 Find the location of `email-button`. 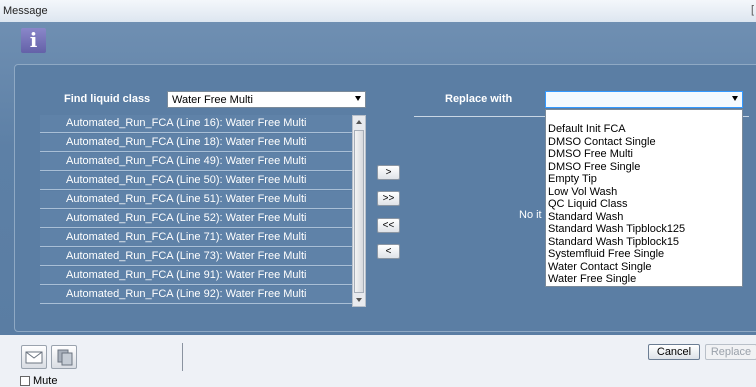

email-button is located at coordinates (34, 357).